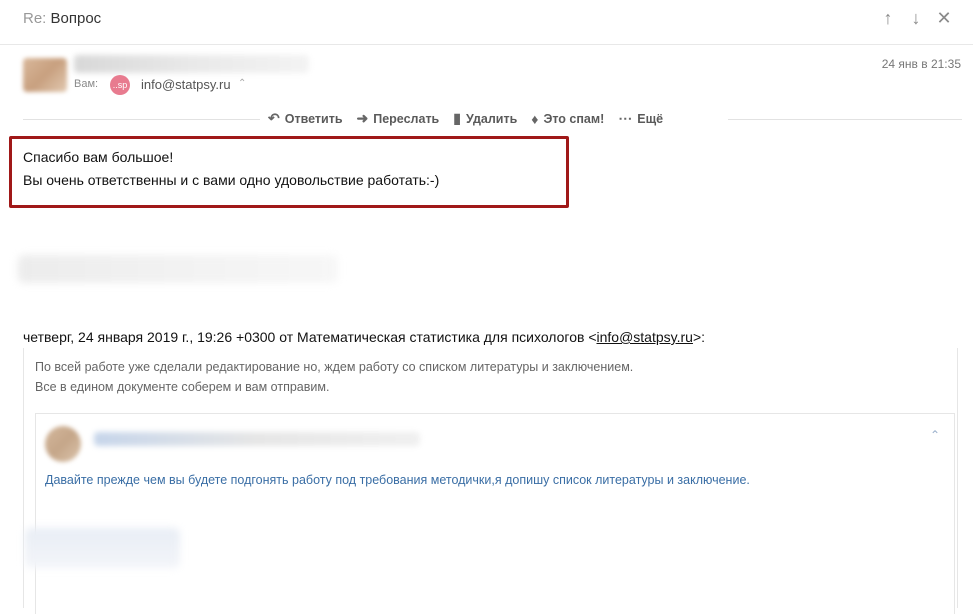 This screenshot has height=614, width=973. I want to click on header-nav: ↑ ↓ ✕, so click(916, 18).